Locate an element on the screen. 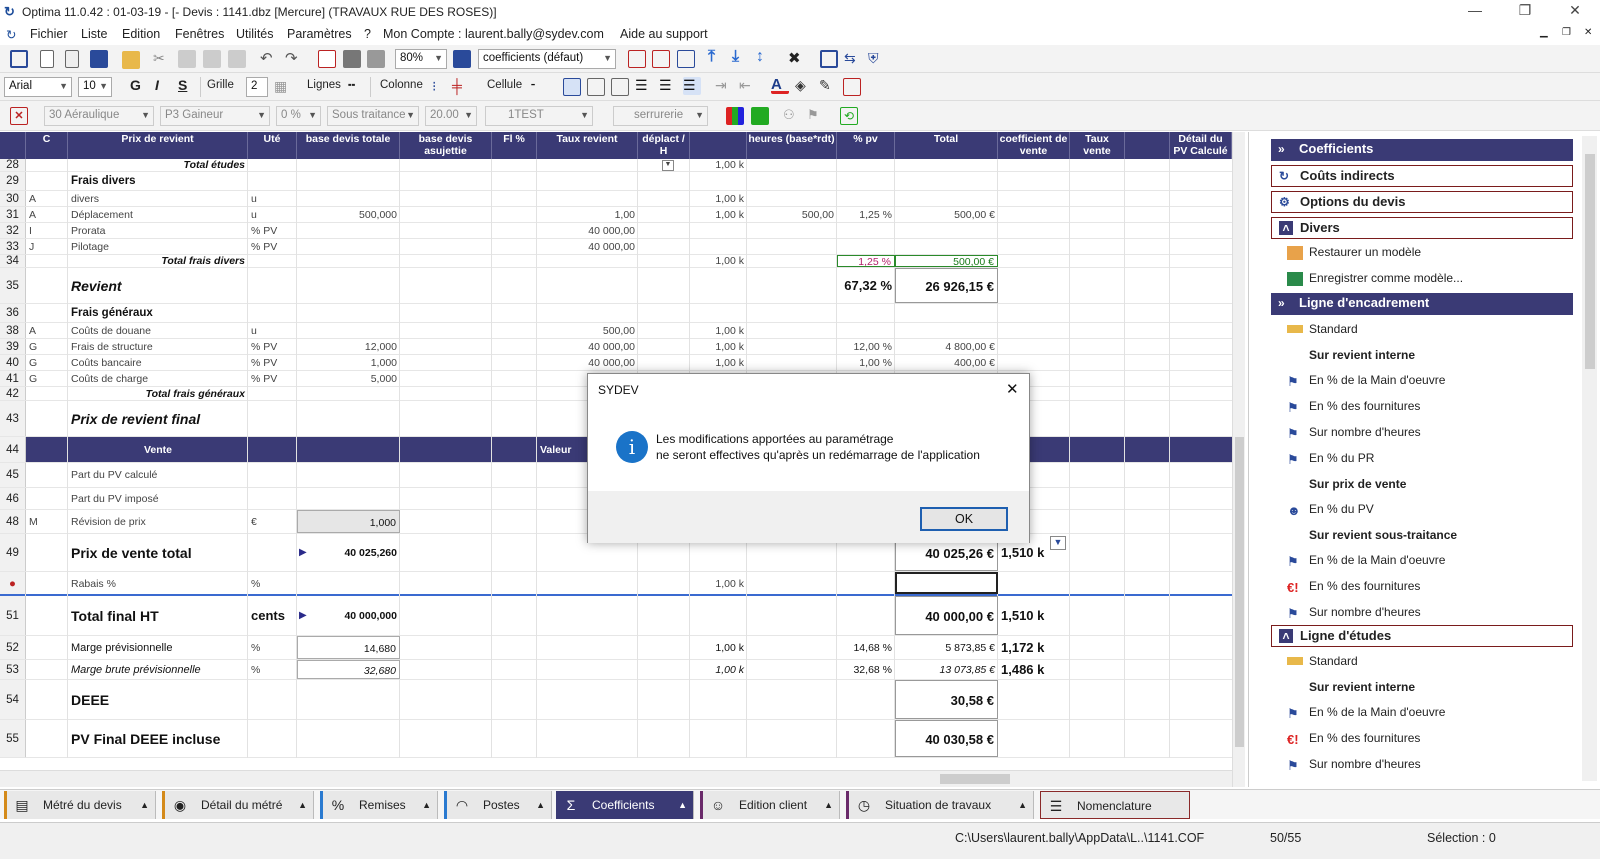 This screenshot has height=859, width=1600. menu-fenetres: Fenêtres is located at coordinates (199, 34).